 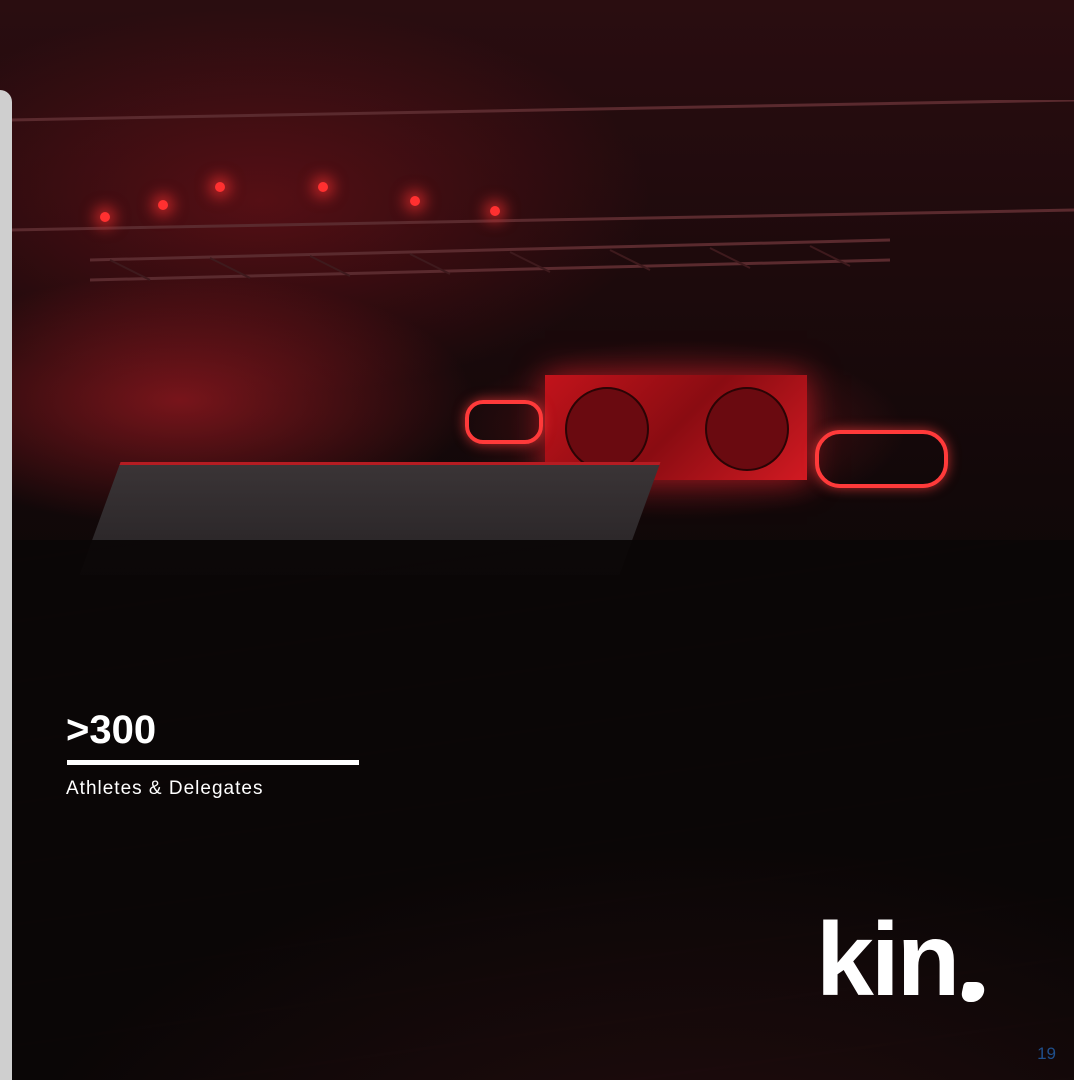 I want to click on stat-value: >300, so click(x=111, y=730).